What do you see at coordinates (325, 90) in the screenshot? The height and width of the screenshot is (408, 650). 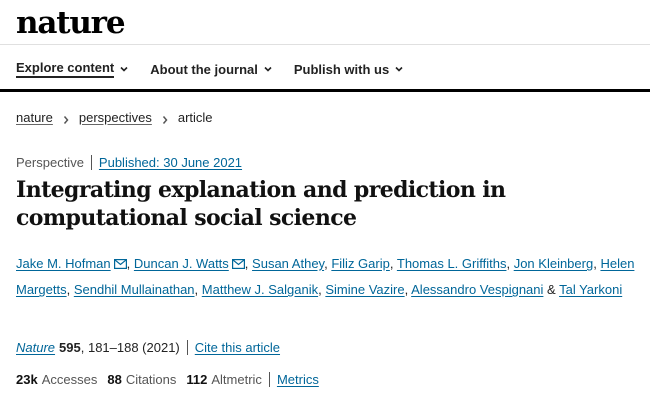 I see `nav-divider` at bounding box center [325, 90].